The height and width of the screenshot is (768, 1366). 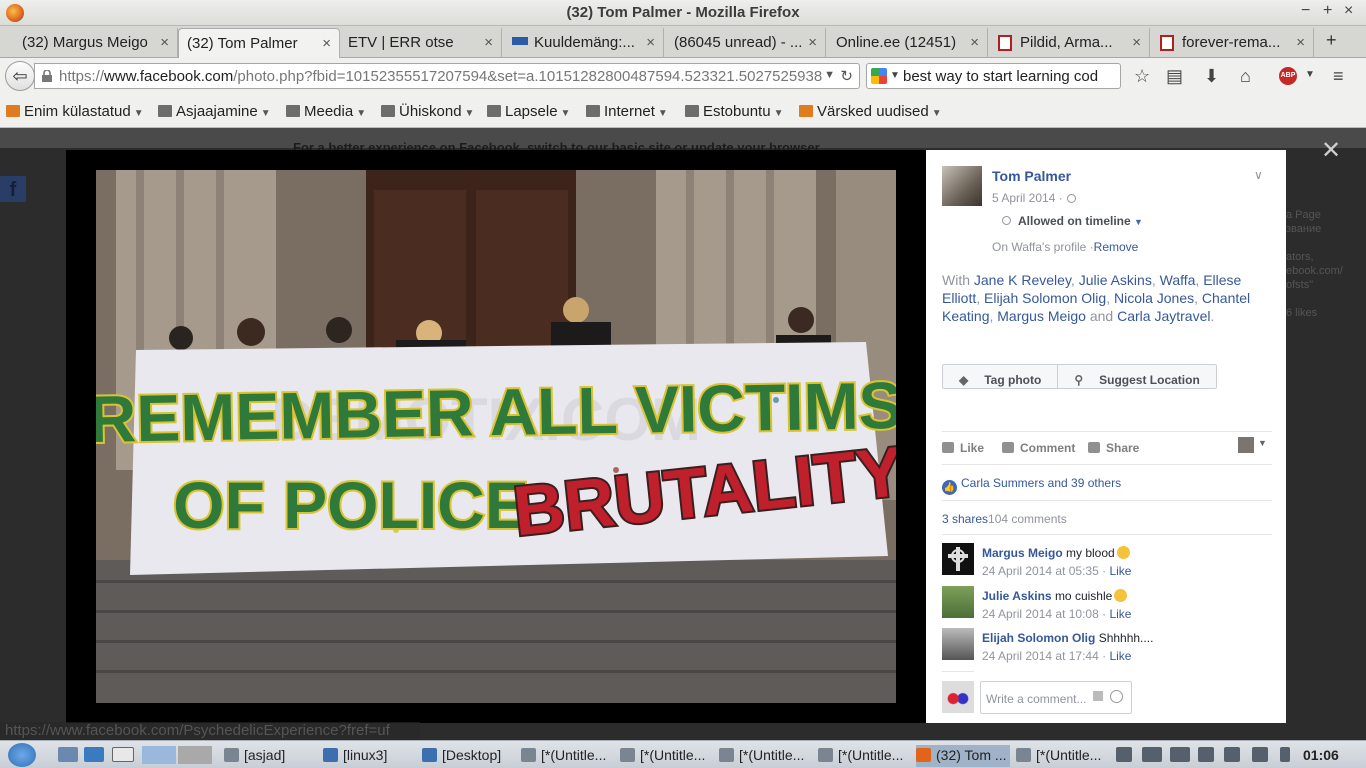 I want to click on keyboard-layout-icon, so click(x=1152, y=754).